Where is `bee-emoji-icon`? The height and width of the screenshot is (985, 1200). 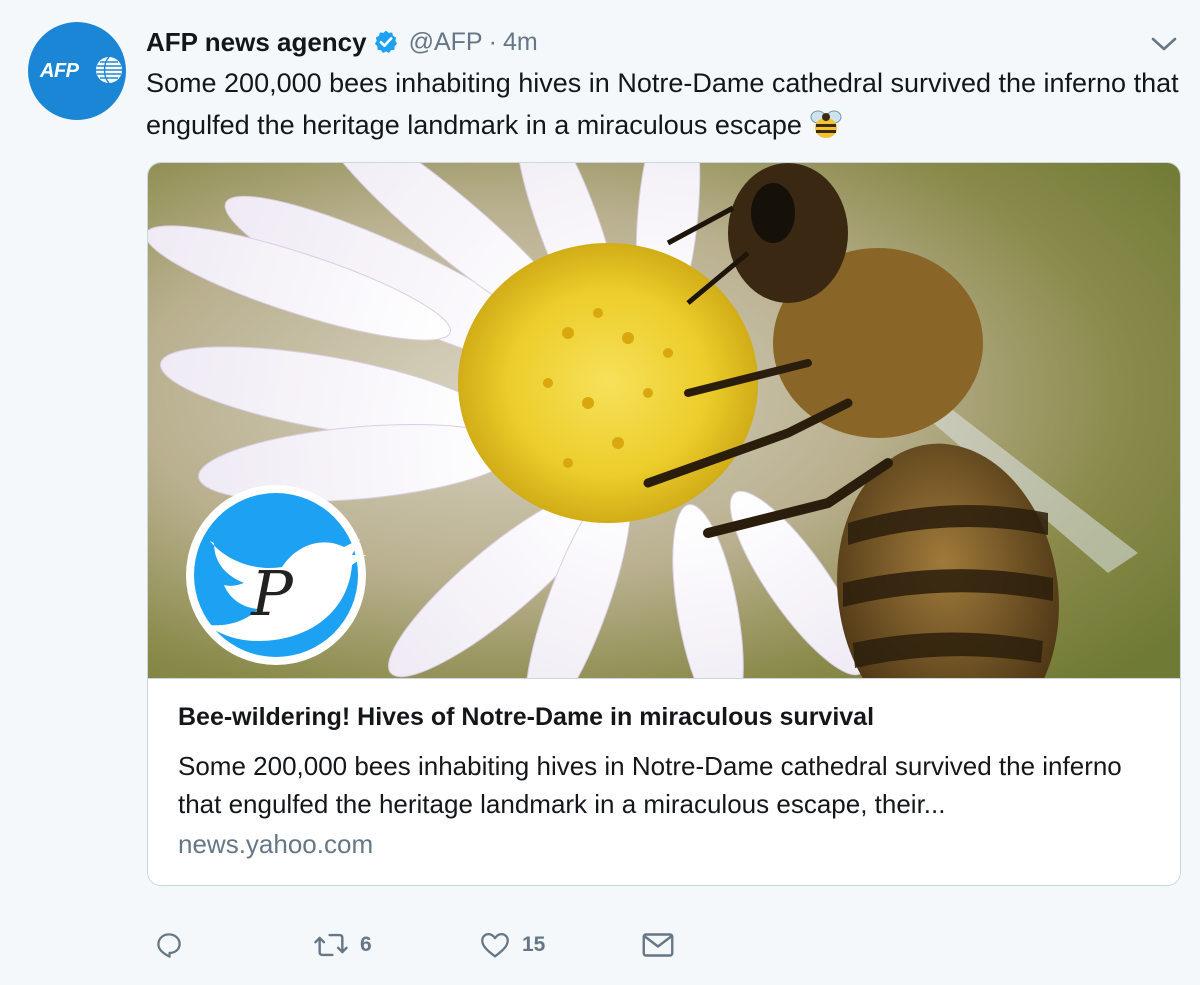 bee-emoji-icon is located at coordinates (826, 124).